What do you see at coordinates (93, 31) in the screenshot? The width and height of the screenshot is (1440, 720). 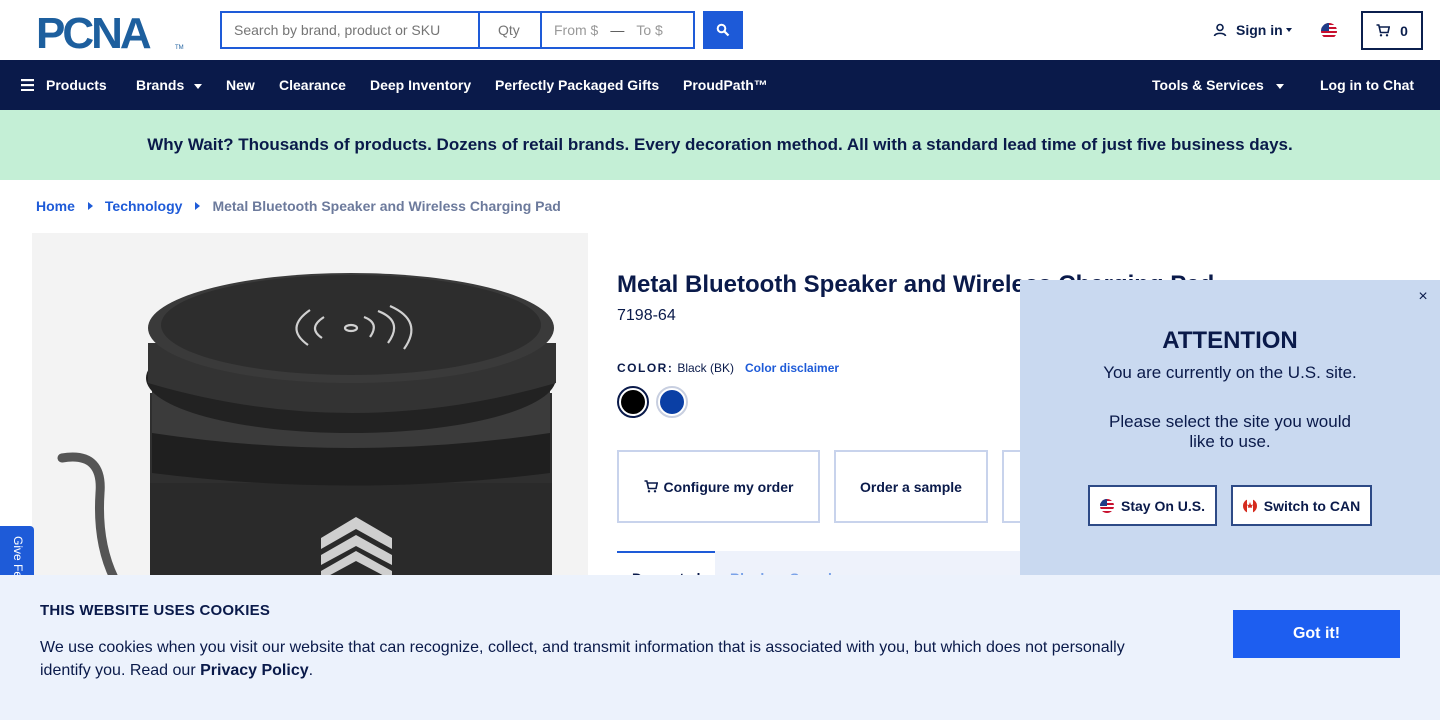 I see `logo-text: PCNA` at bounding box center [93, 31].